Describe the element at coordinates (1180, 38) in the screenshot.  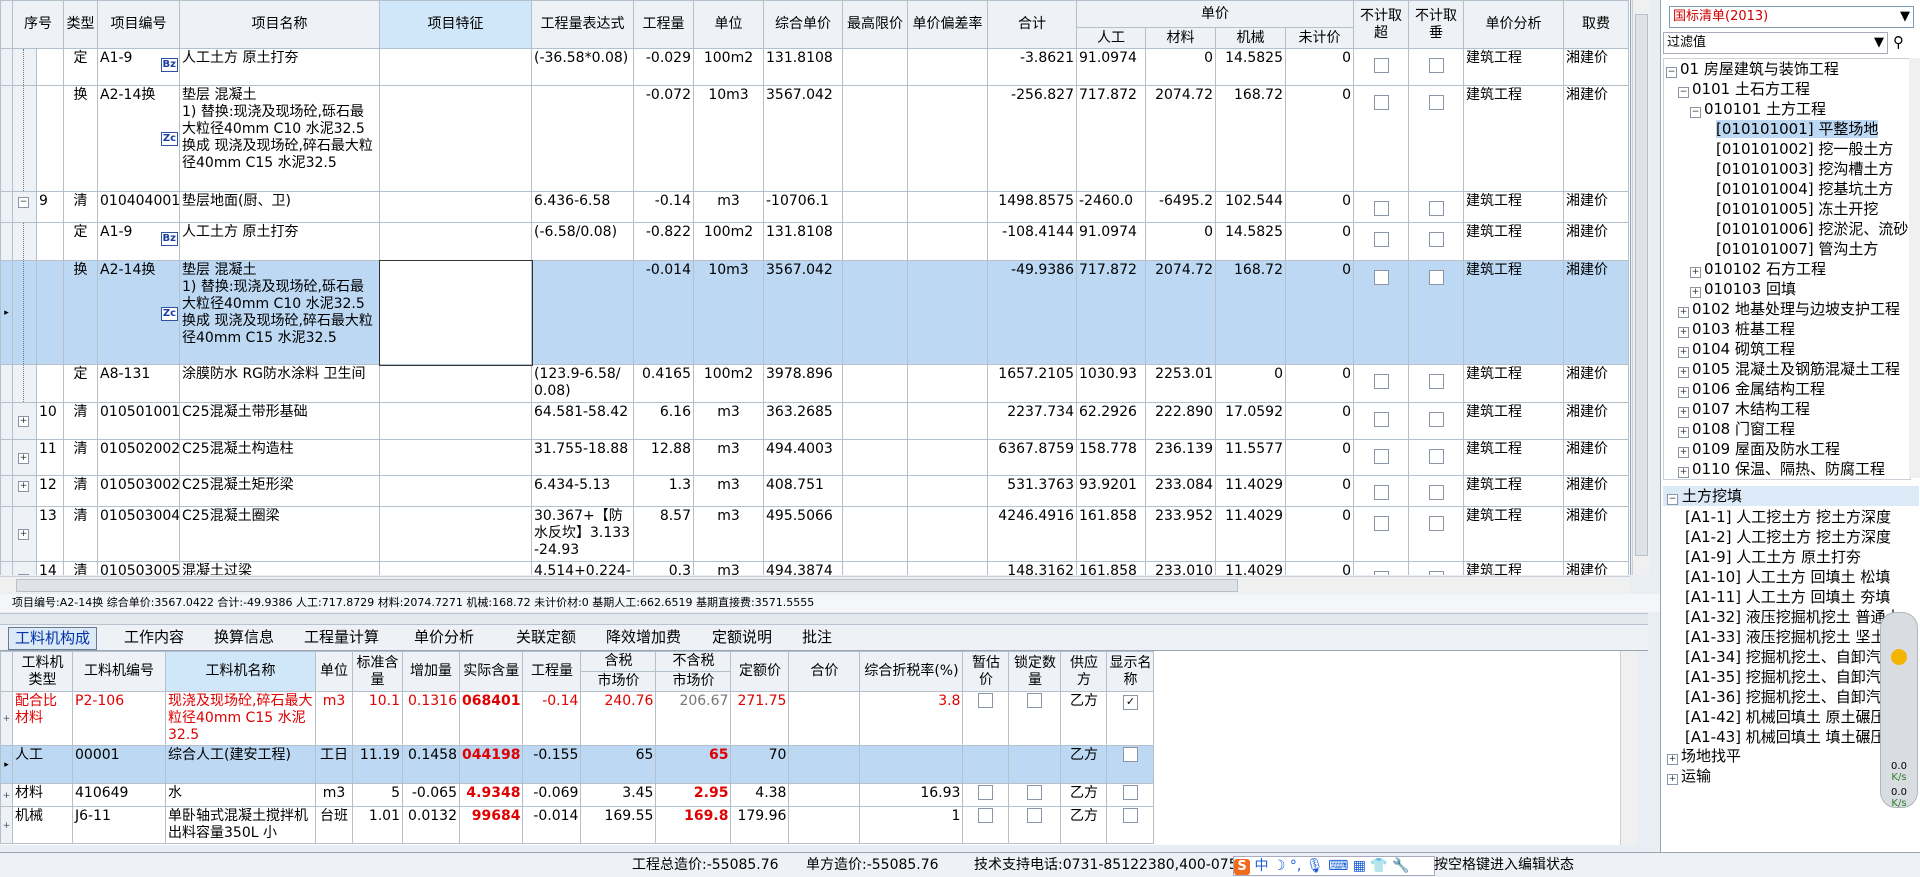
I see `col-material: 材料` at that location.